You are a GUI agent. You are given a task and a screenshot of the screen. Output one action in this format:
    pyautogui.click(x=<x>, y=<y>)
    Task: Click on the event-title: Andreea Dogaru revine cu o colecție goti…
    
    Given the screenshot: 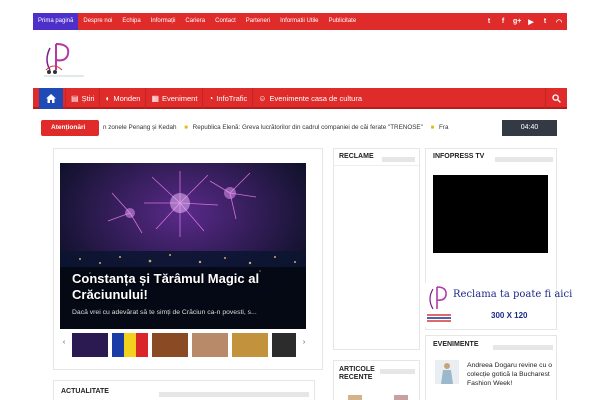 What is the action you would take?
    pyautogui.click(x=510, y=374)
    